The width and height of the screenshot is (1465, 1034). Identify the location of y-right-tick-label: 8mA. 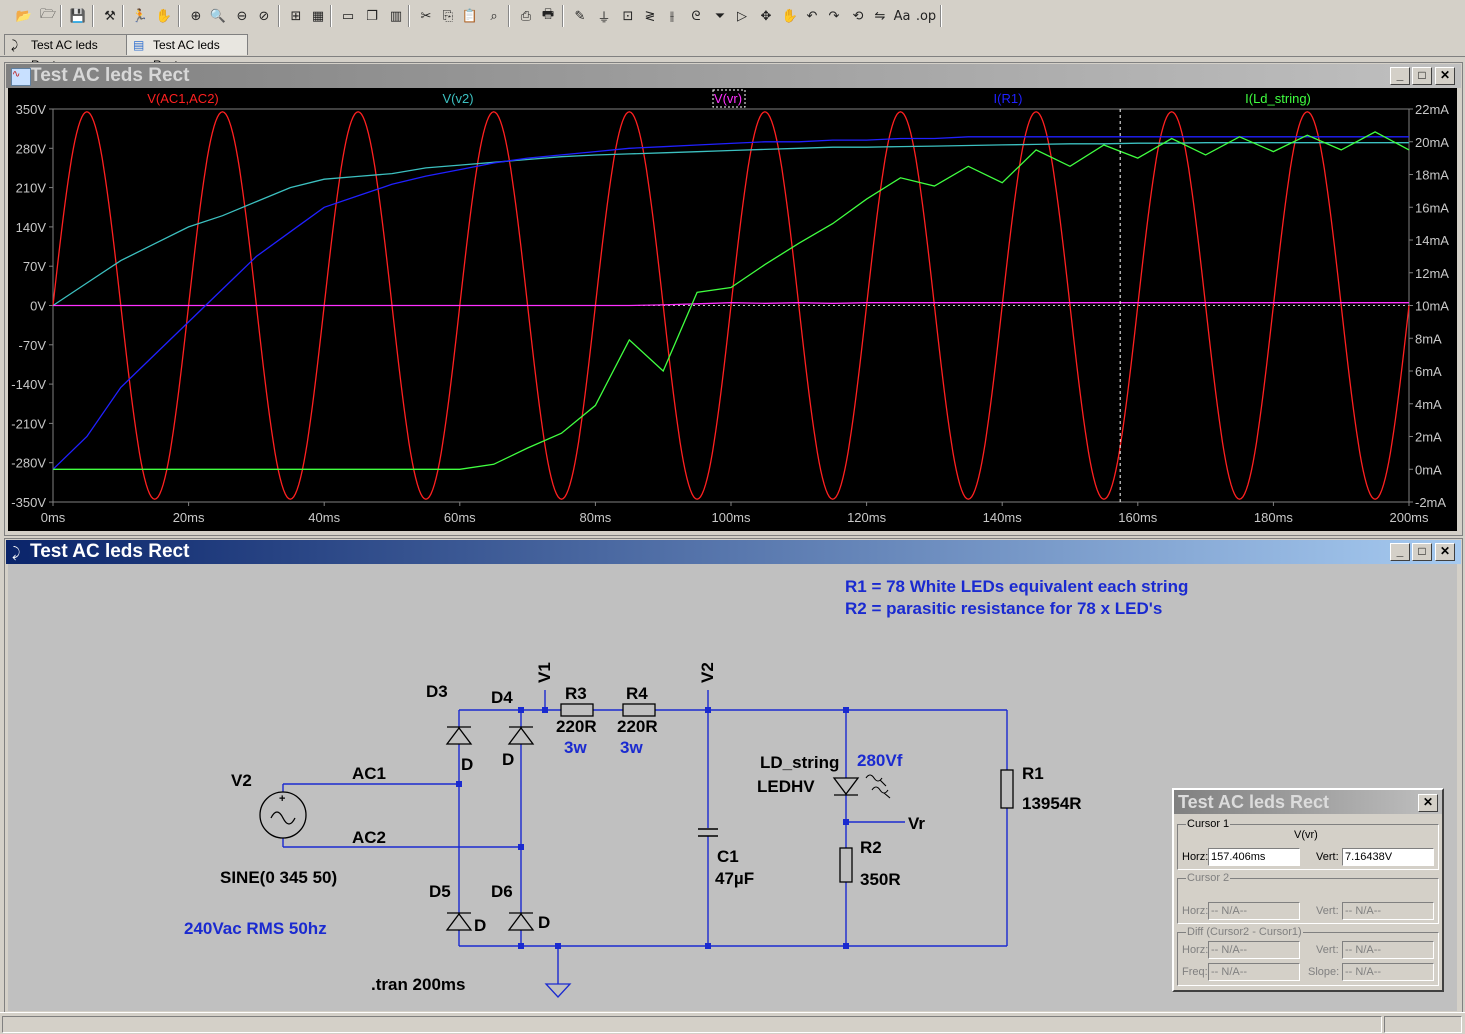
(1428, 338).